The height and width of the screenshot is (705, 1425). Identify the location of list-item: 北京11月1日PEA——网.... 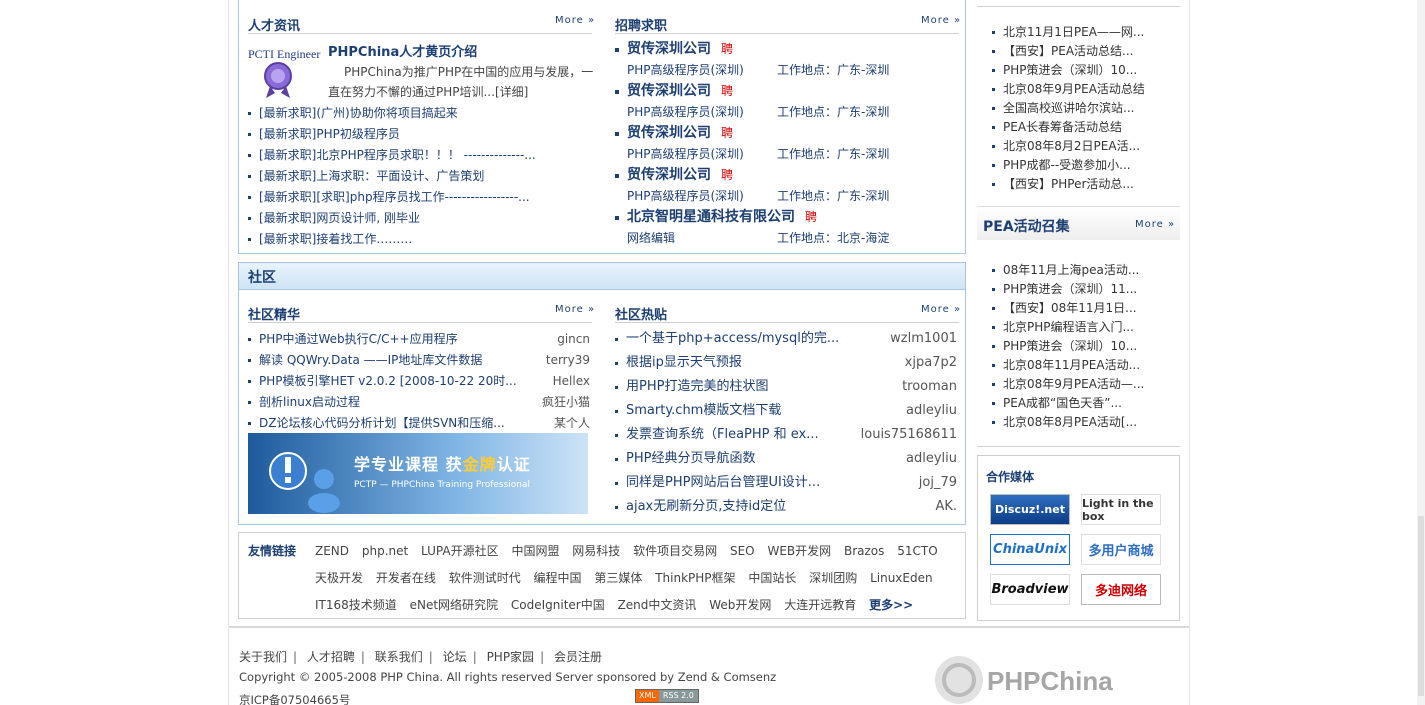
(1084, 32).